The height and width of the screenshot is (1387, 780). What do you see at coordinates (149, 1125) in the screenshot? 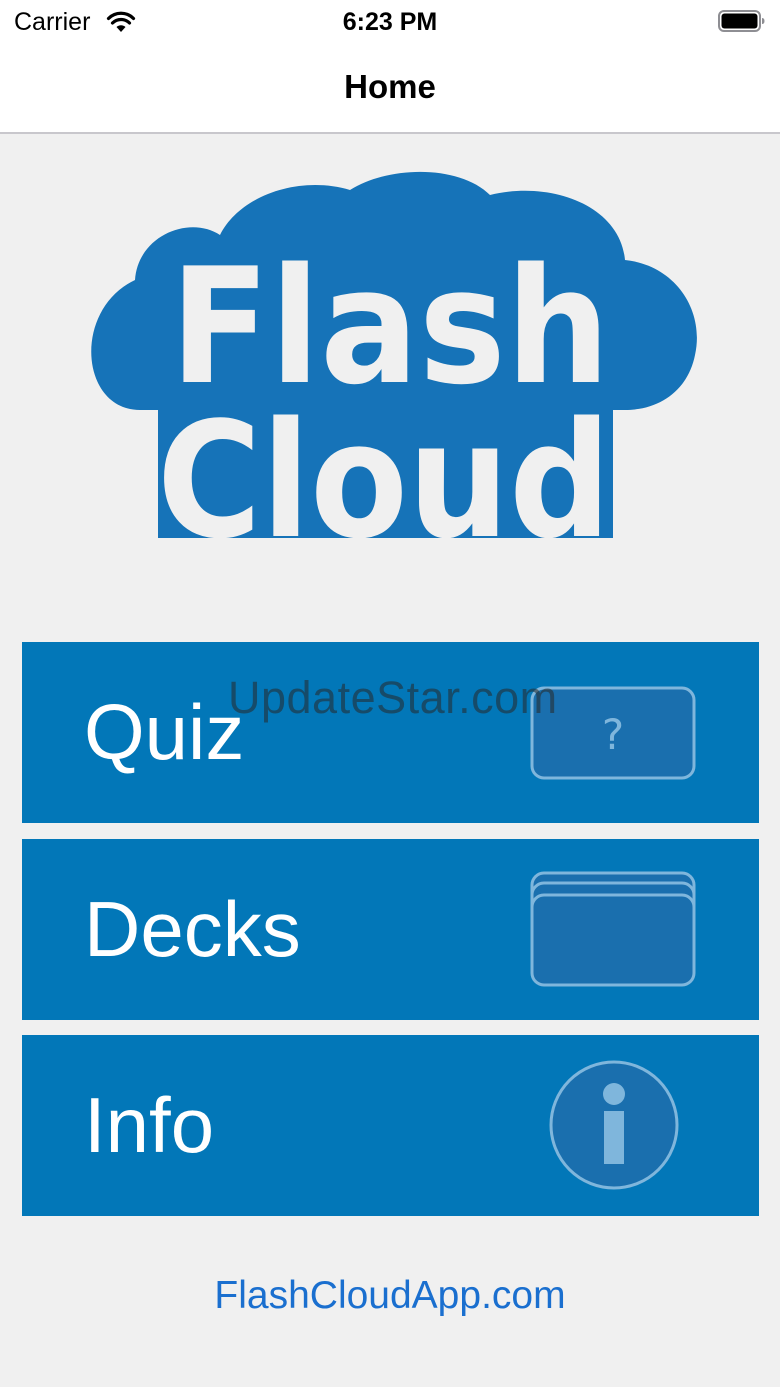
I see `info-label: Info` at bounding box center [149, 1125].